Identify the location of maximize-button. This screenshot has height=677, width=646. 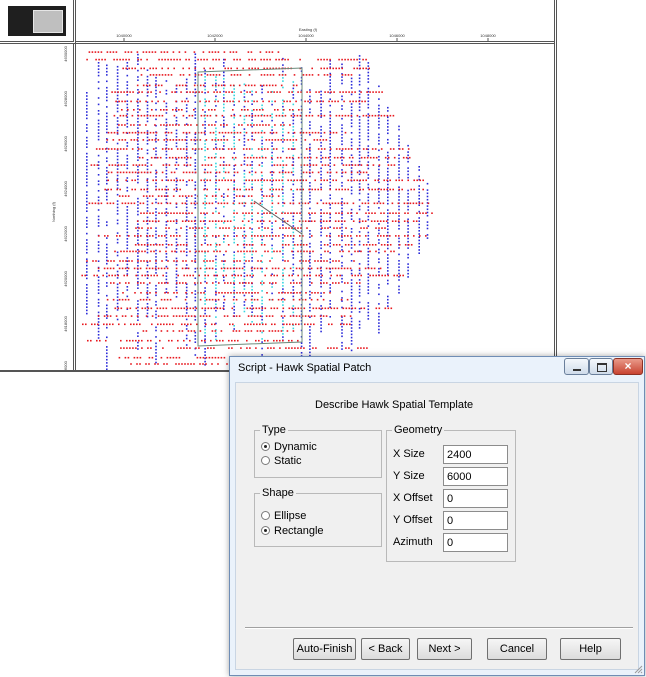
(601, 366).